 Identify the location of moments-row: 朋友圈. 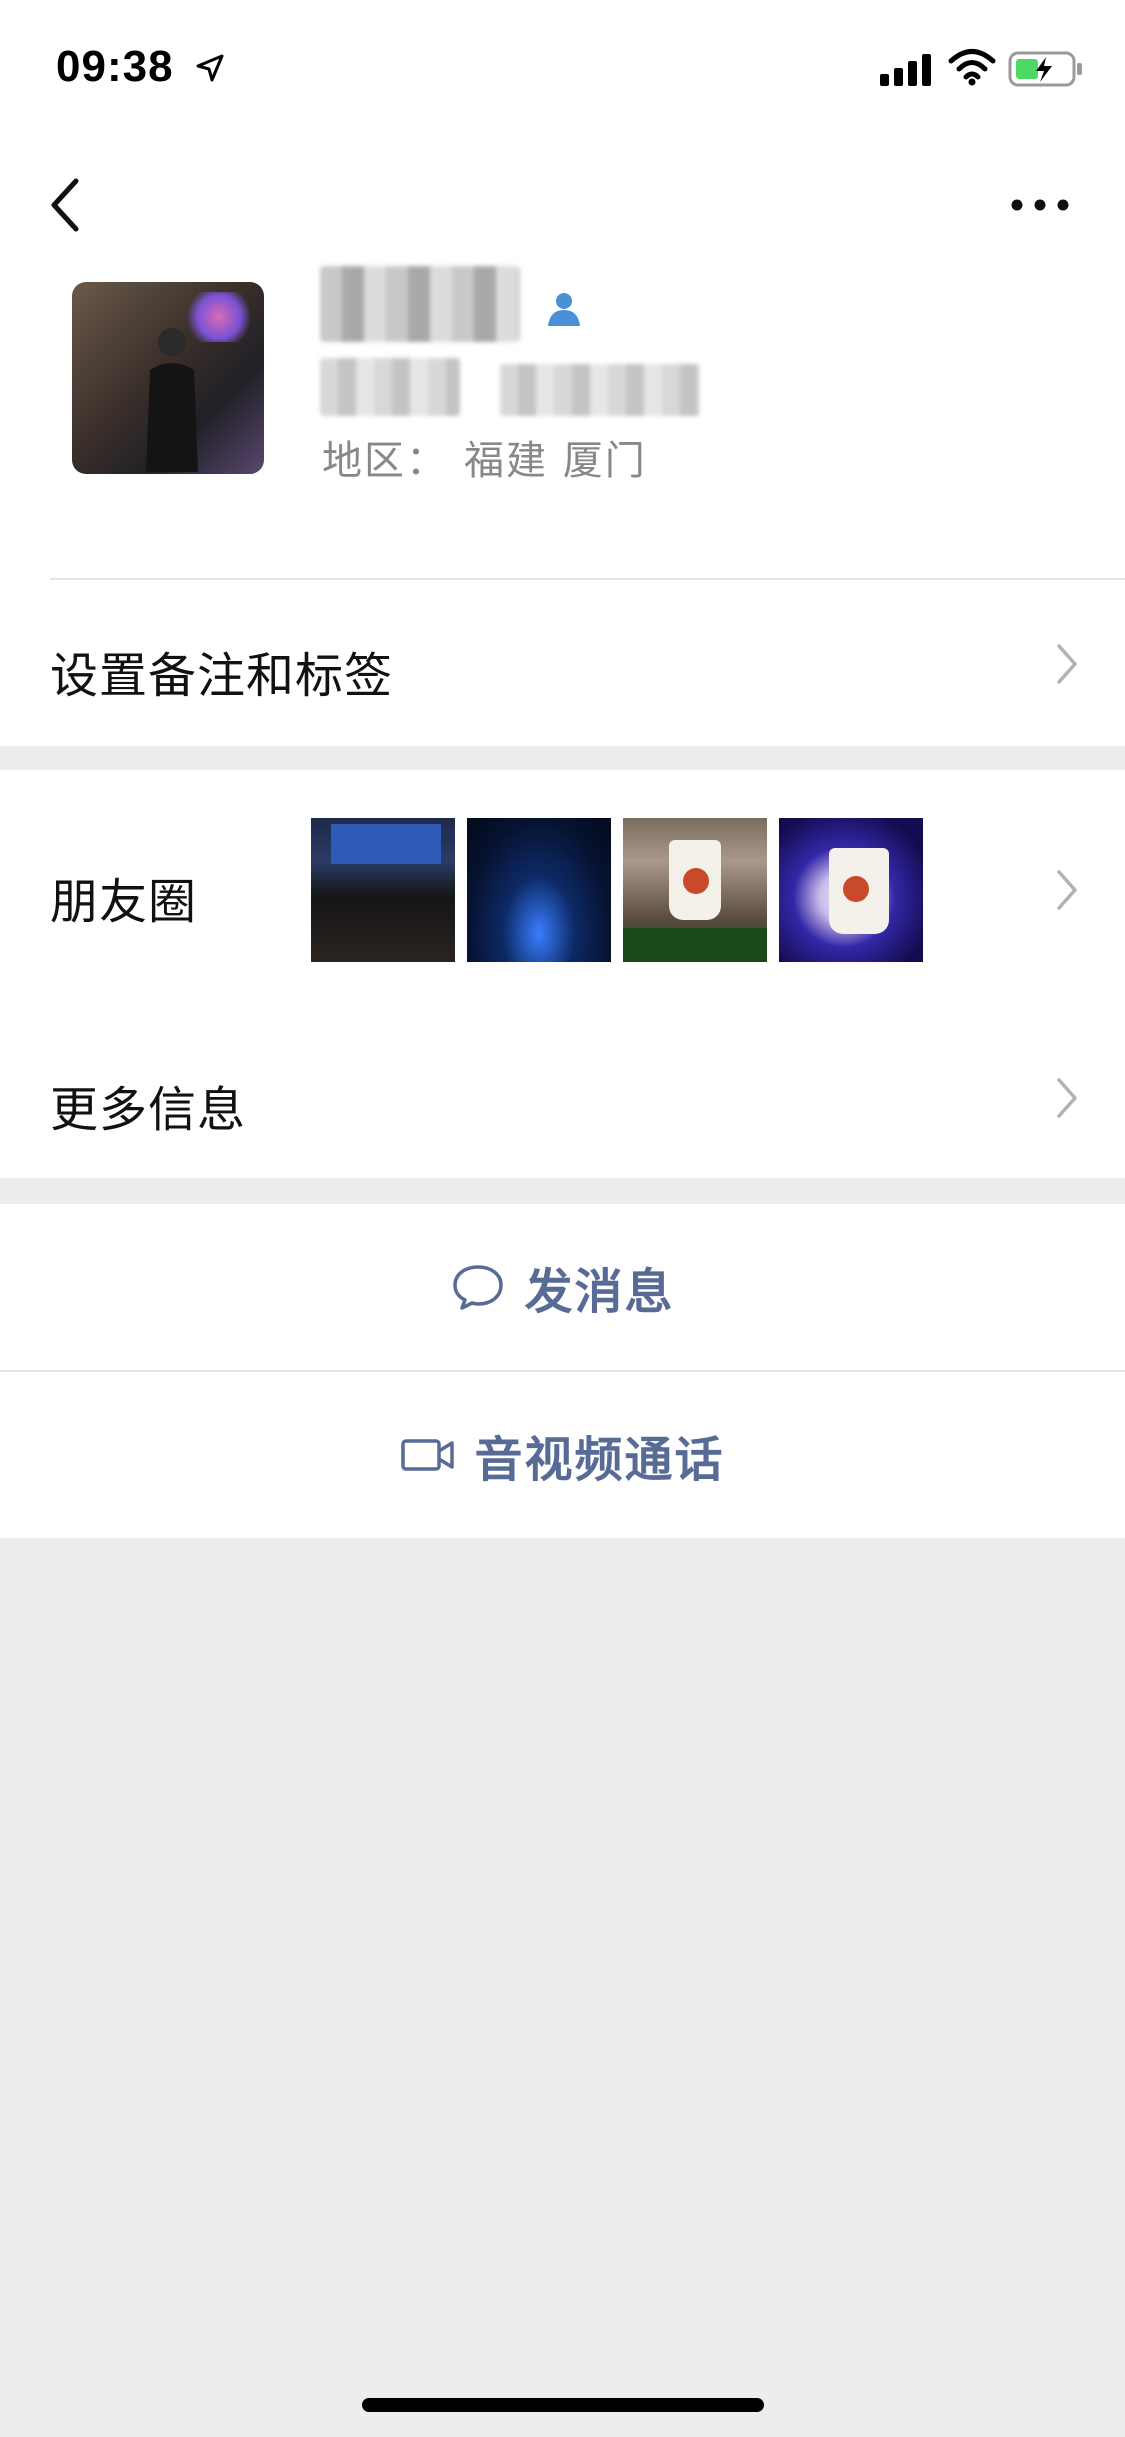
(562, 890).